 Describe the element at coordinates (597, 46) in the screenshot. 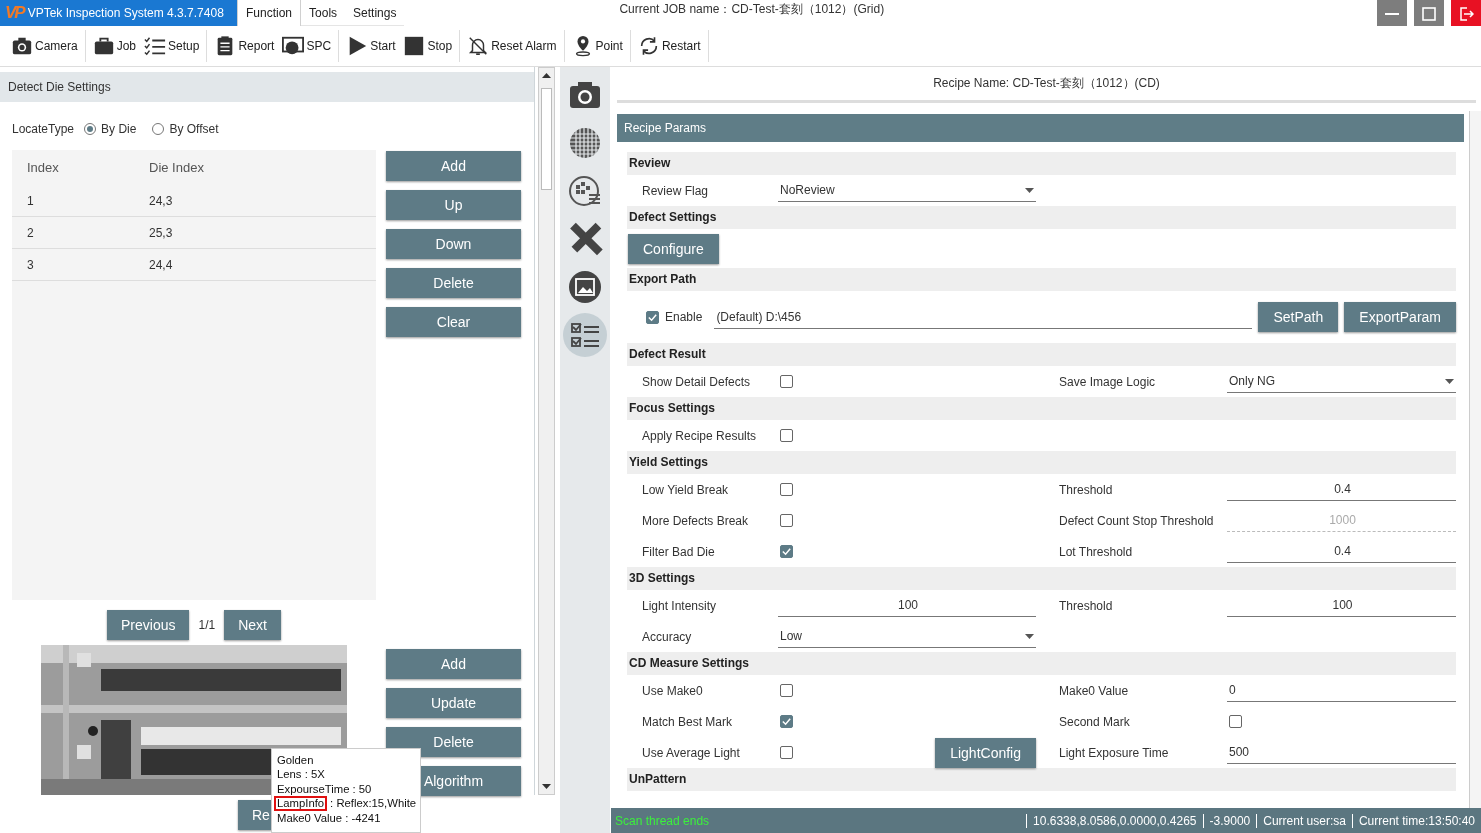

I see `toolbar-button: Point` at that location.